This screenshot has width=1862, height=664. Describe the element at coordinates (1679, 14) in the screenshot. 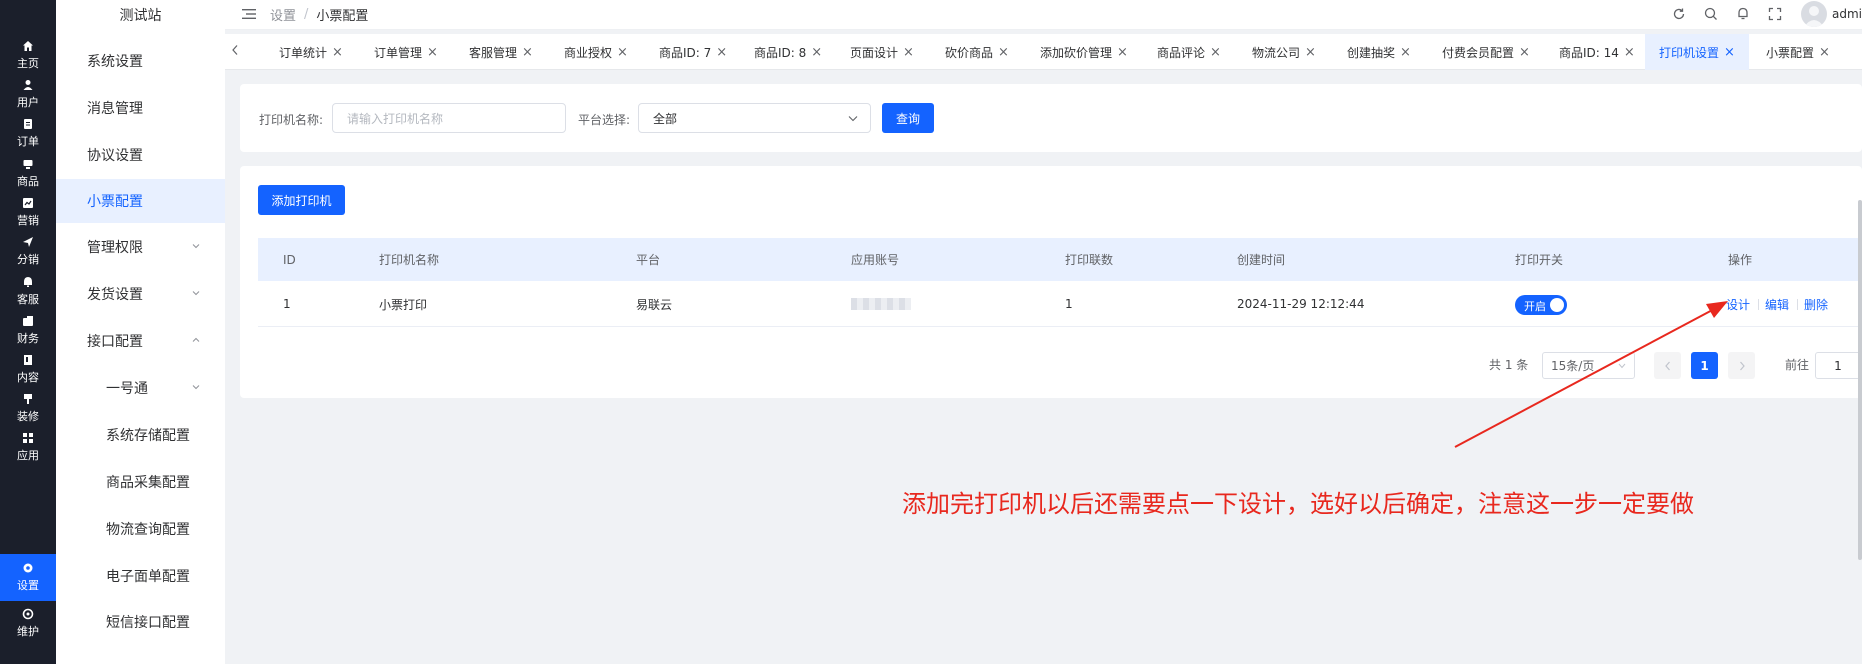

I see `refresh-icon` at that location.